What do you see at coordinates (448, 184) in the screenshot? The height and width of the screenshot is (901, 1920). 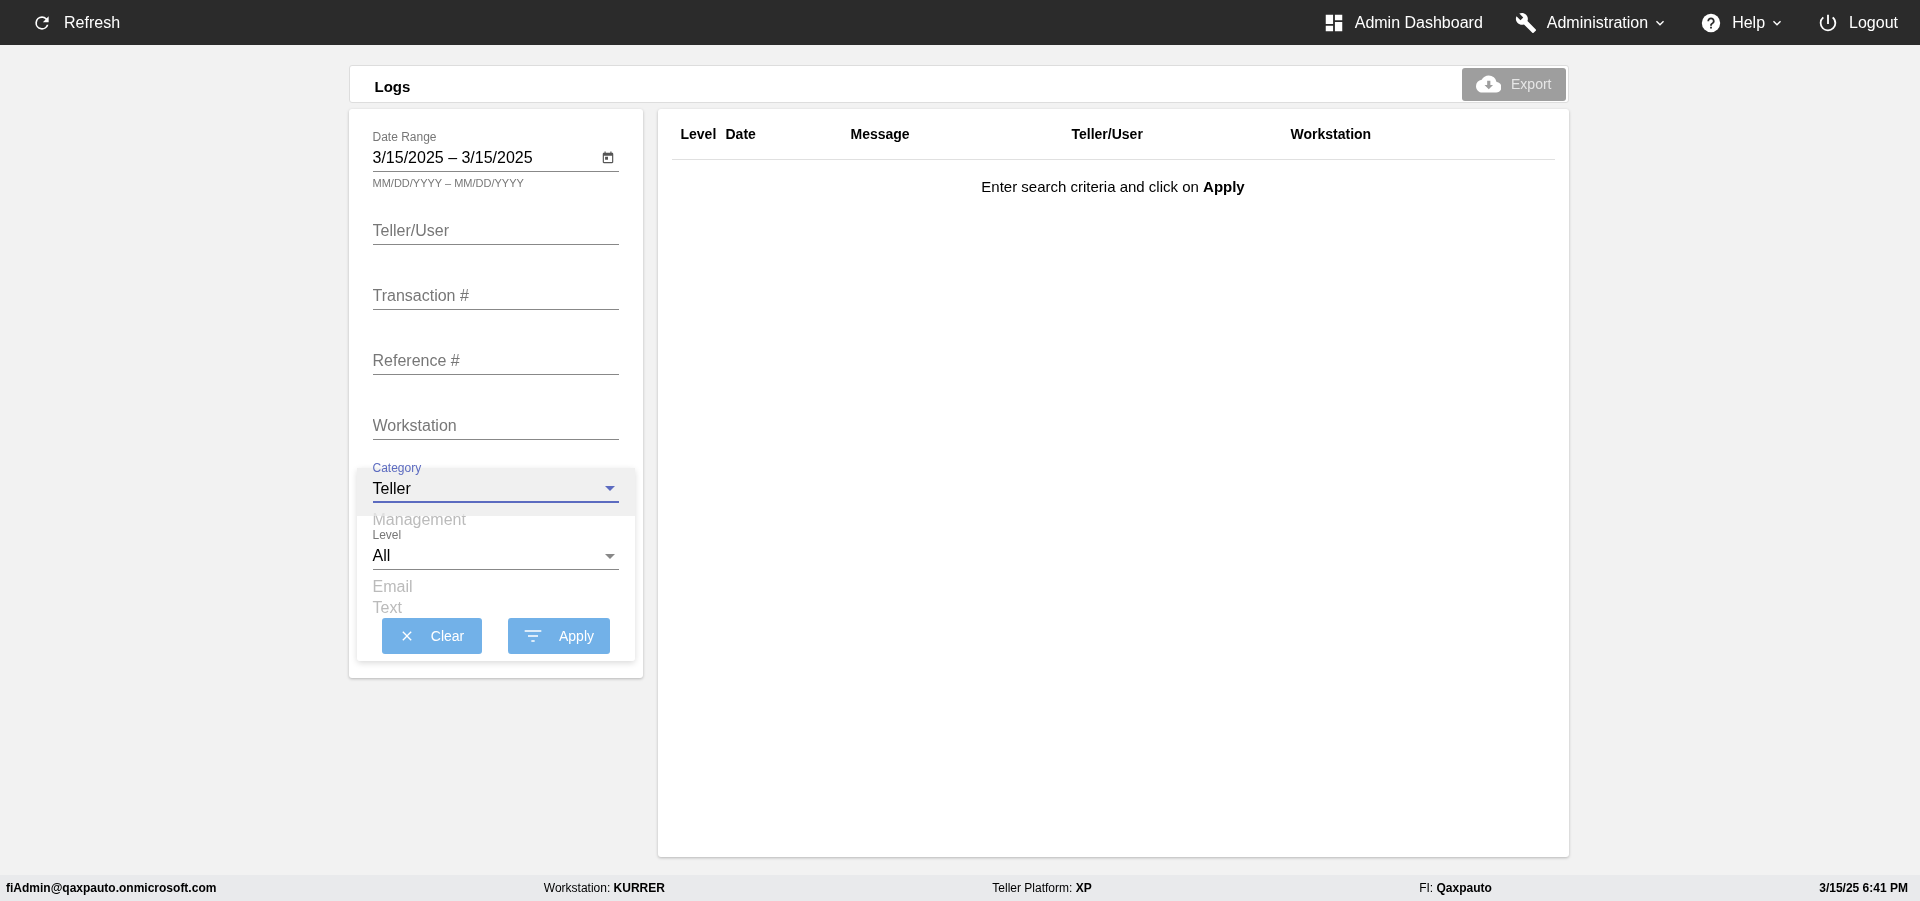 I see `field-hint: MM/DD/YYYY – MM/DD/YYYY` at bounding box center [448, 184].